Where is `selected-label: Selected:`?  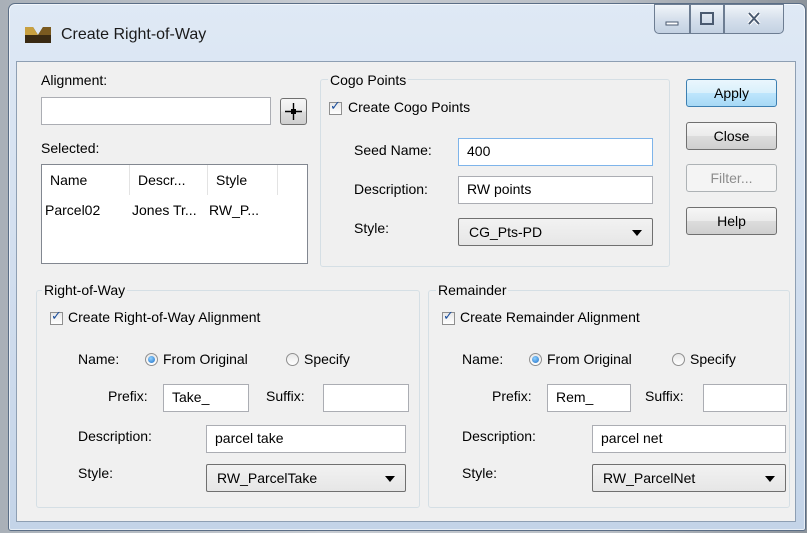
selected-label: Selected: is located at coordinates (70, 148).